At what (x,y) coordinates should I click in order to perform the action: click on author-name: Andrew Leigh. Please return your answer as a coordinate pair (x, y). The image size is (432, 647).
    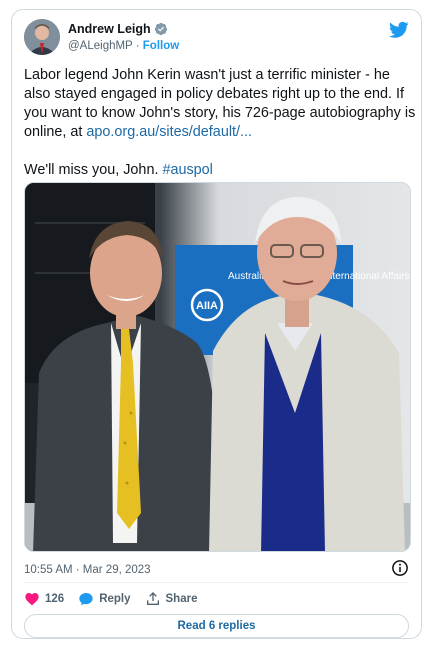
    Looking at the image, I should click on (109, 29).